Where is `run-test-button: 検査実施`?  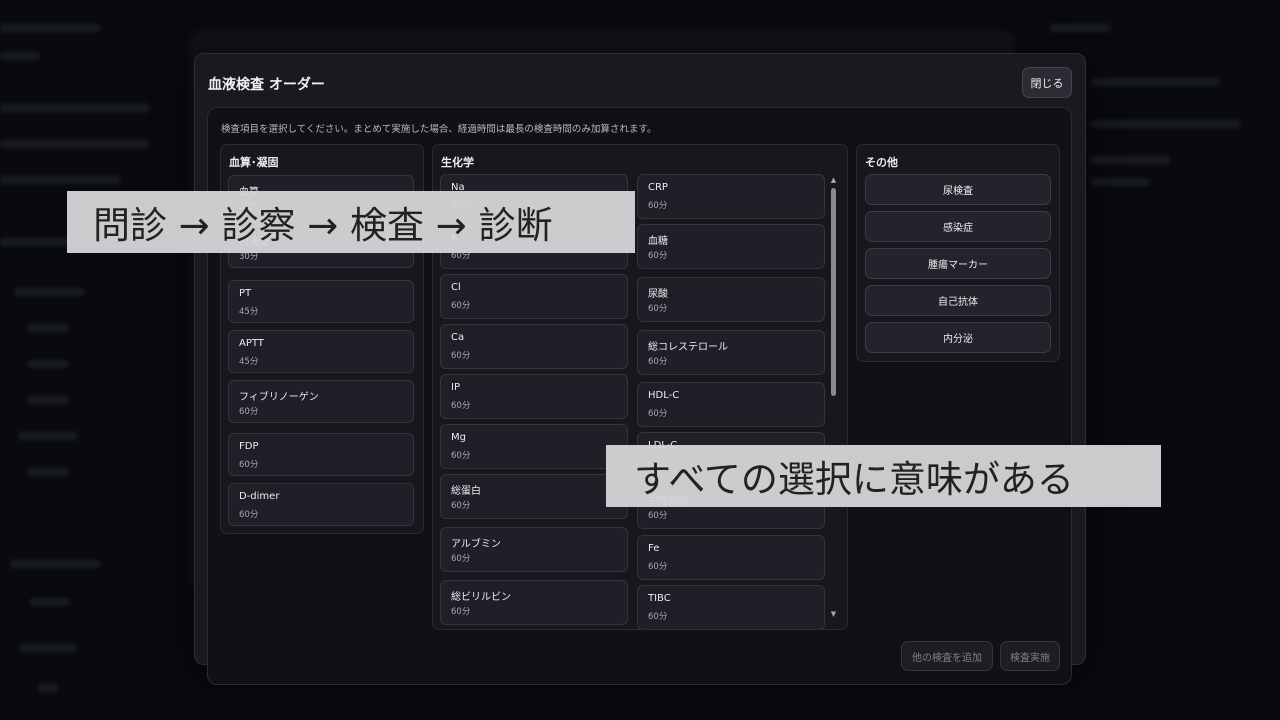
run-test-button: 検査実施 is located at coordinates (1030, 656).